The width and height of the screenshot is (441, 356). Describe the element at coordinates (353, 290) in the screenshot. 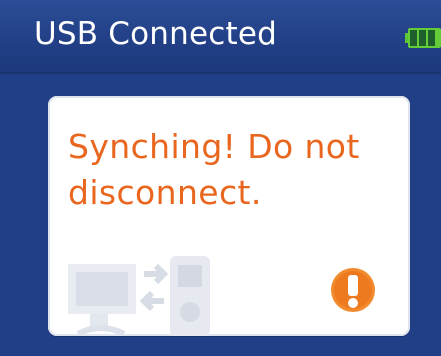

I see `exclamation-icon` at that location.